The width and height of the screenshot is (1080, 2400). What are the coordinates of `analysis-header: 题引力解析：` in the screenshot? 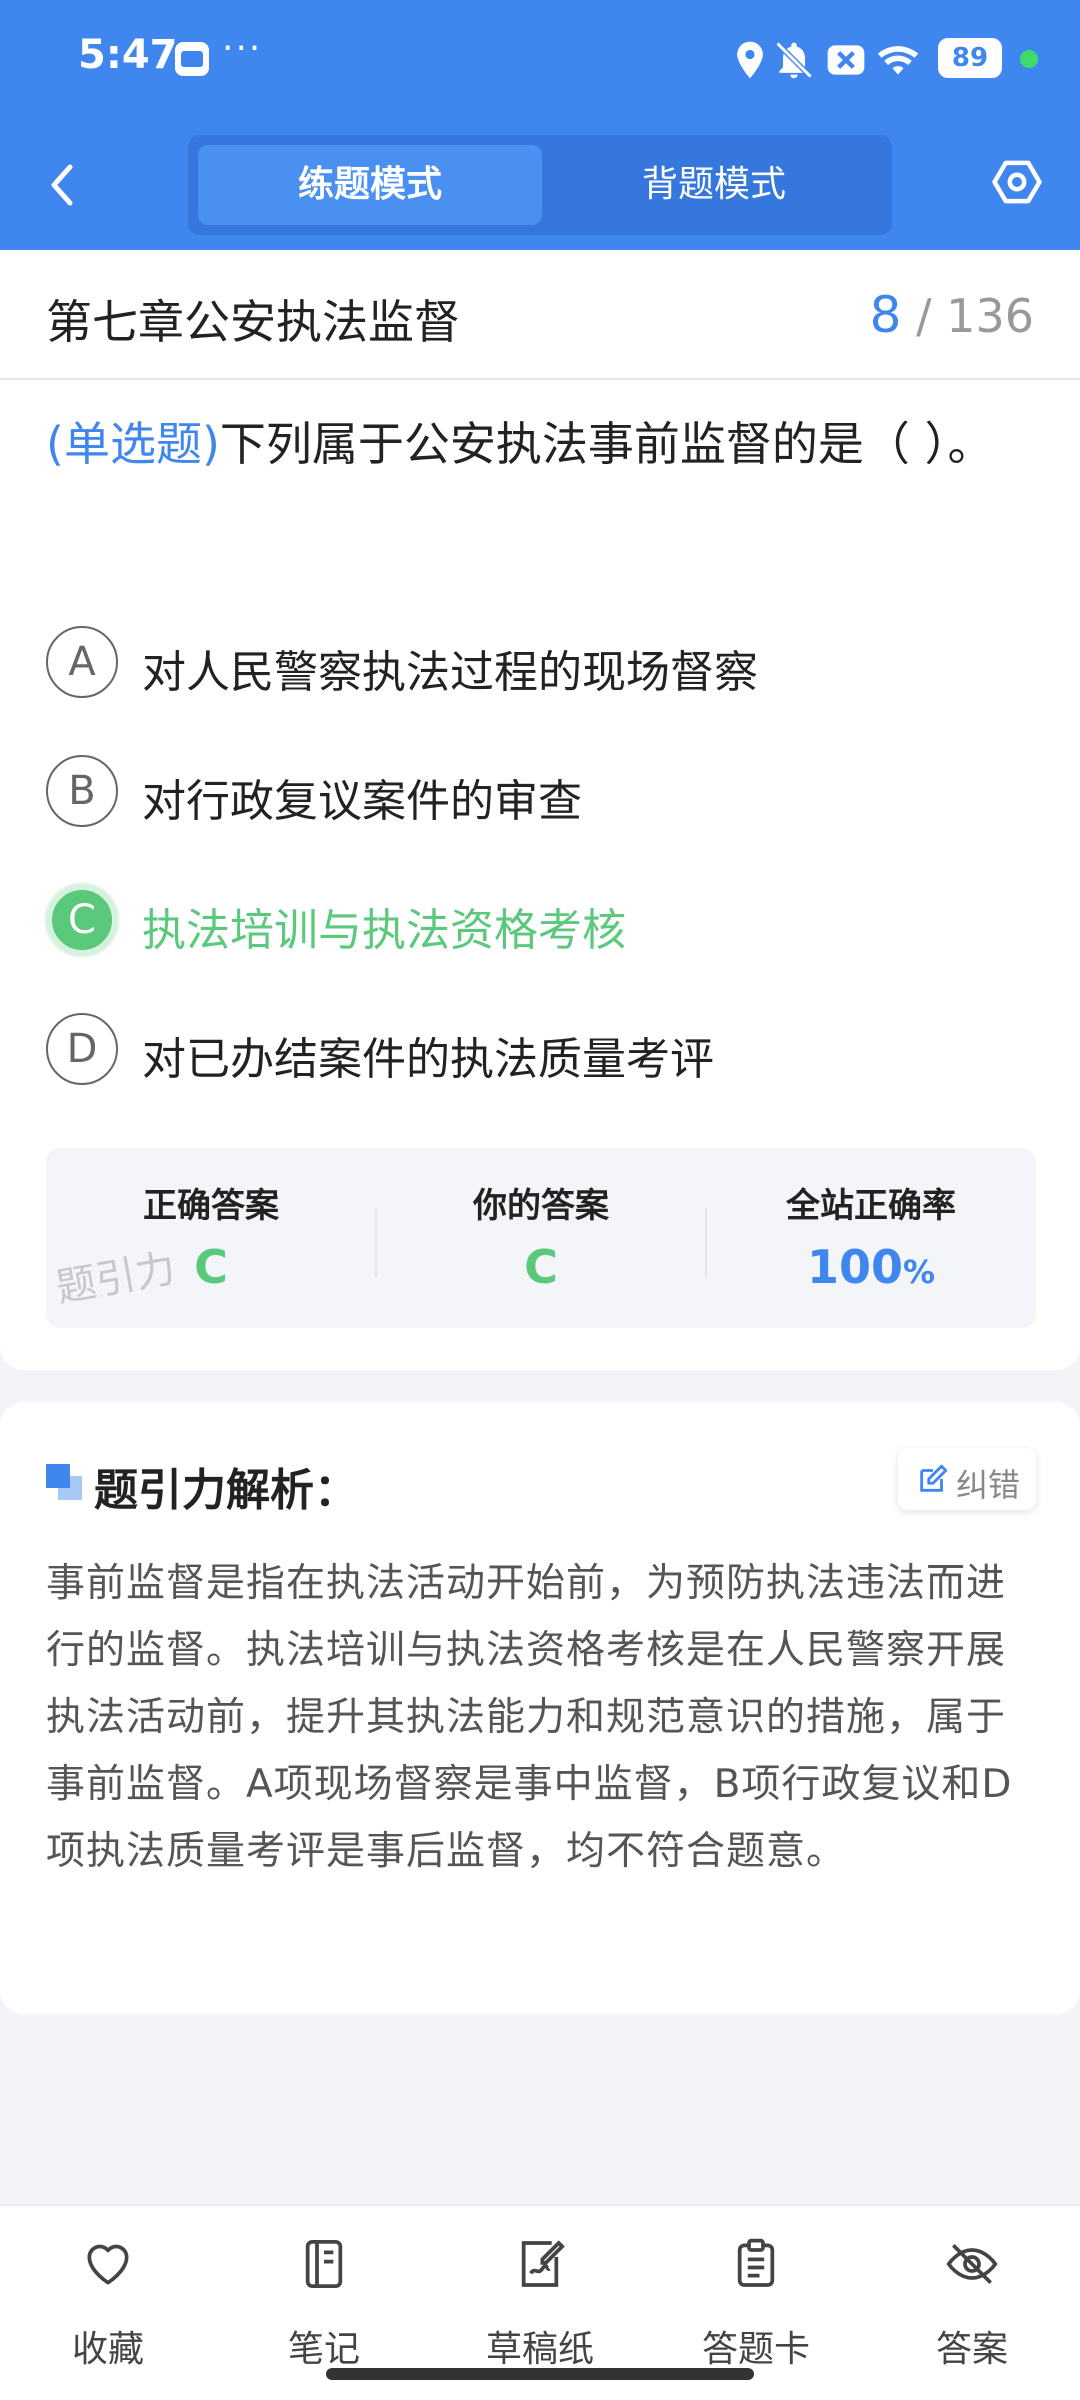 It's located at (541, 1484).